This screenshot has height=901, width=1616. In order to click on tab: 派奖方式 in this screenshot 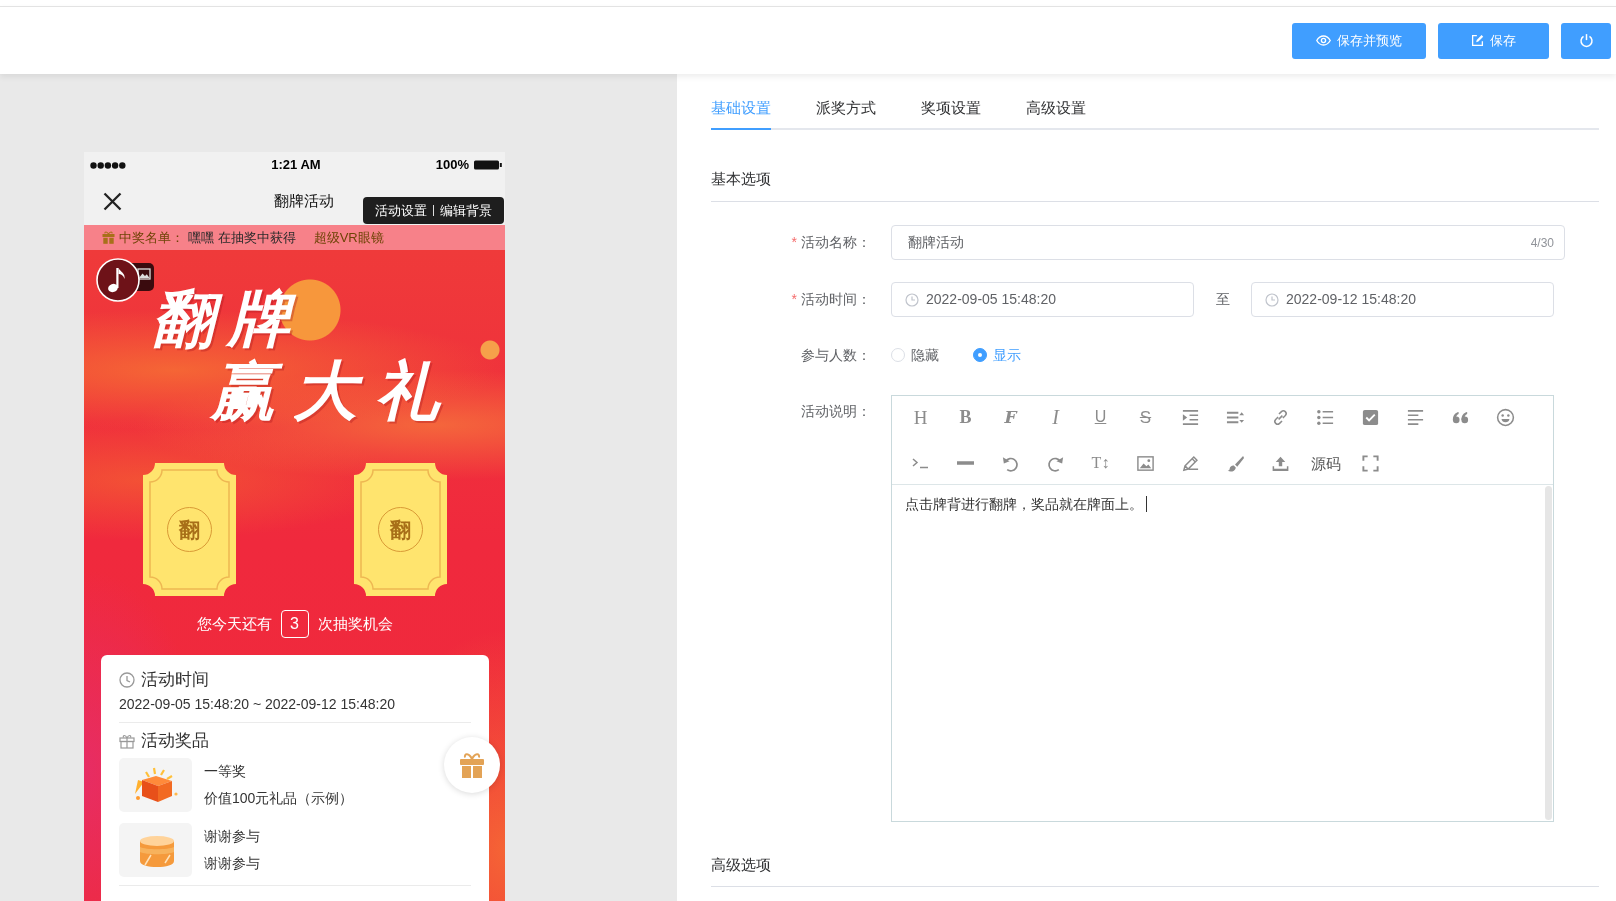, I will do `click(846, 114)`.